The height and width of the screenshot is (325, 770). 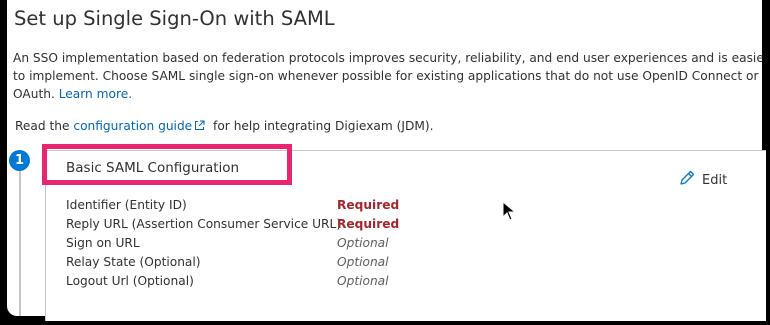 I want to click on edit-label: Edit, so click(x=715, y=180).